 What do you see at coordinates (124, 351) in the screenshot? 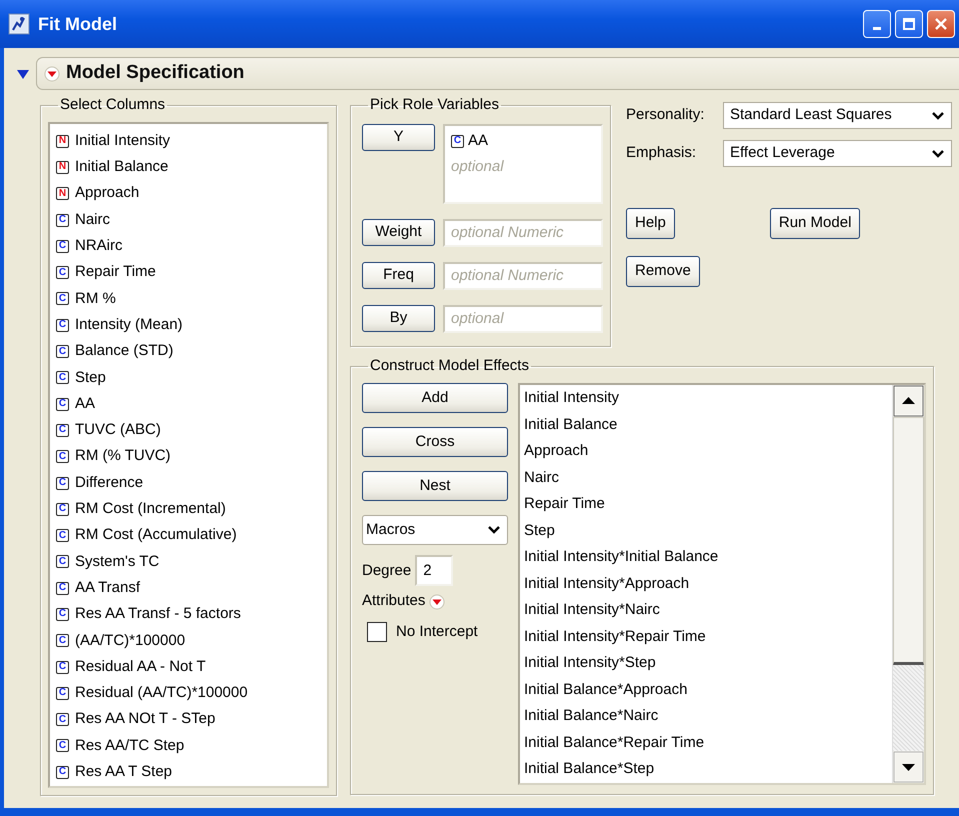
I see `column-name: Balance (STD)` at bounding box center [124, 351].